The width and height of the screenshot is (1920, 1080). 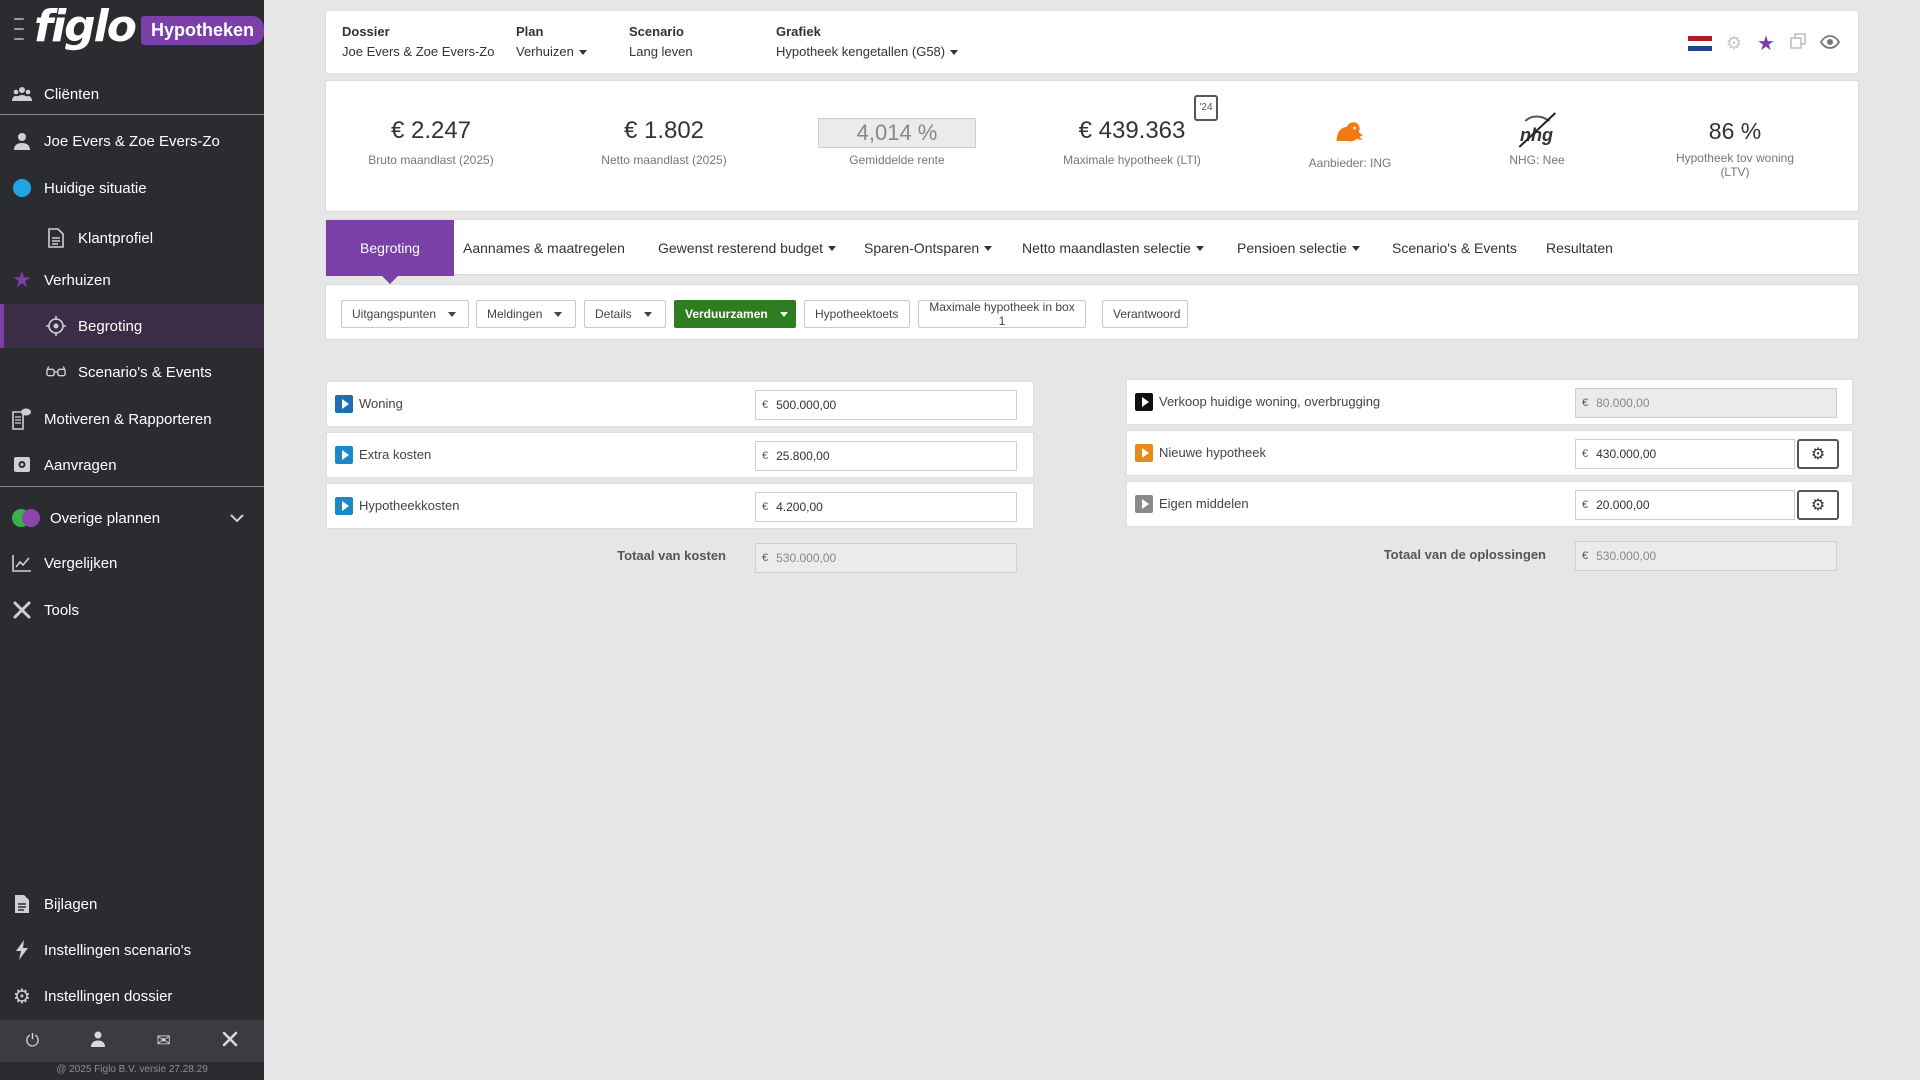 What do you see at coordinates (867, 41) in the screenshot?
I see `header-grafiek: Grafiek Hypotheek kengetallen (G58)` at bounding box center [867, 41].